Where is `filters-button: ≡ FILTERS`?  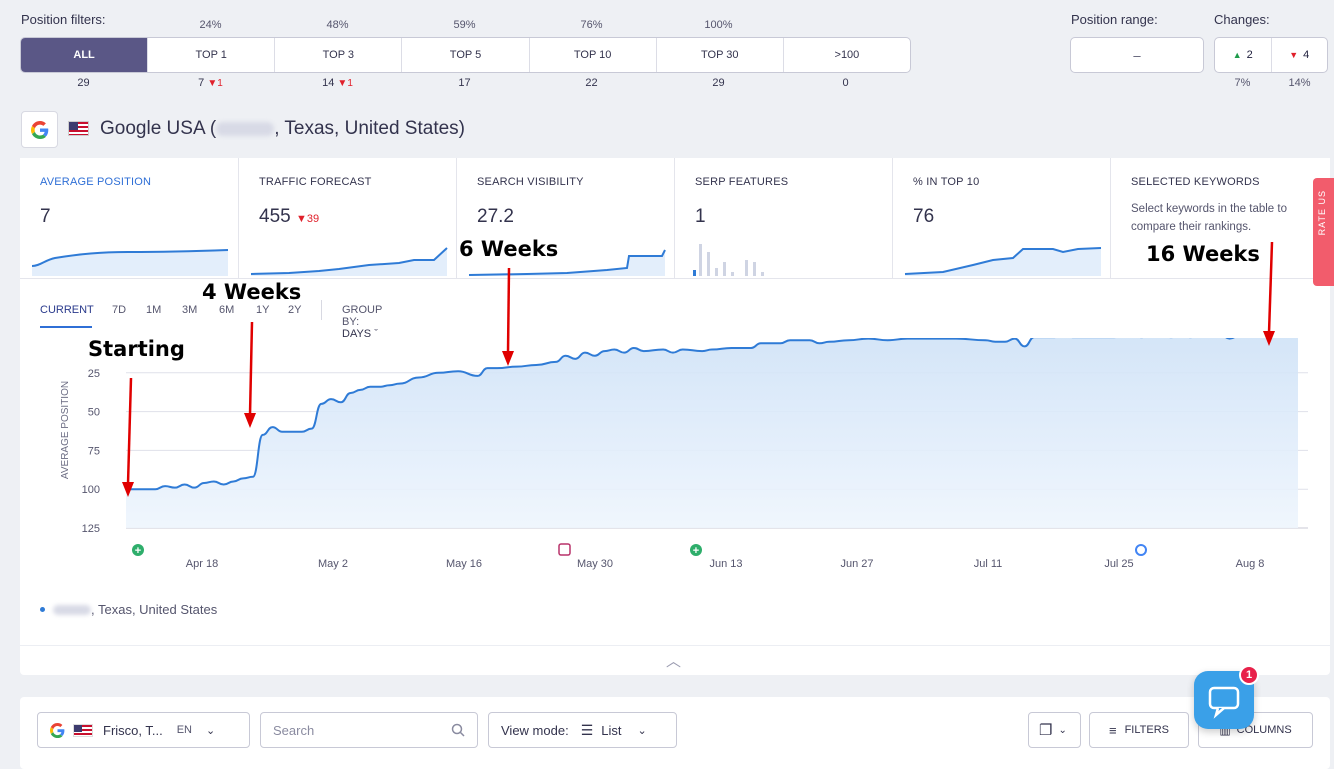 filters-button: ≡ FILTERS is located at coordinates (1139, 730).